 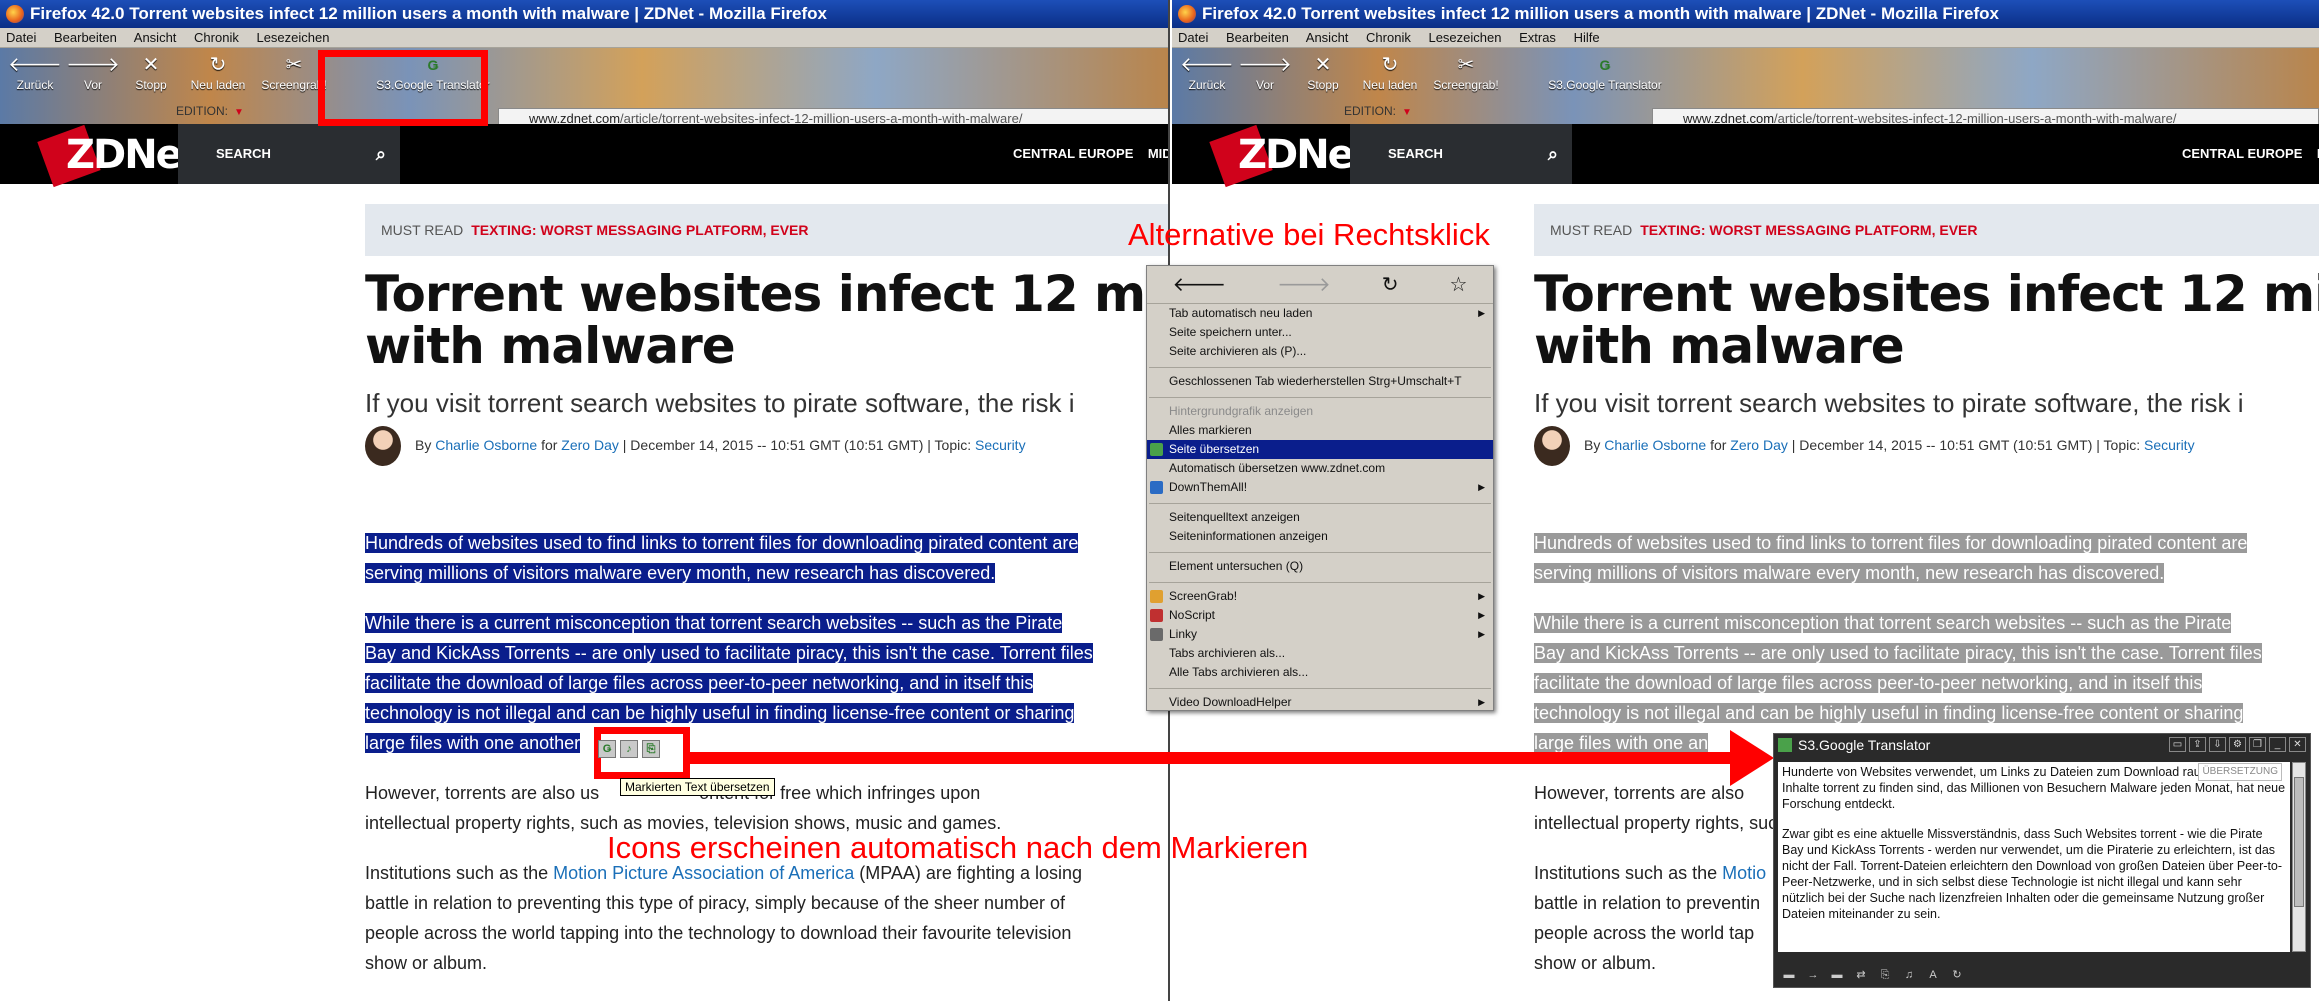 I want to click on translation-badge: ÜBERSETZUNG, so click(x=2240, y=772).